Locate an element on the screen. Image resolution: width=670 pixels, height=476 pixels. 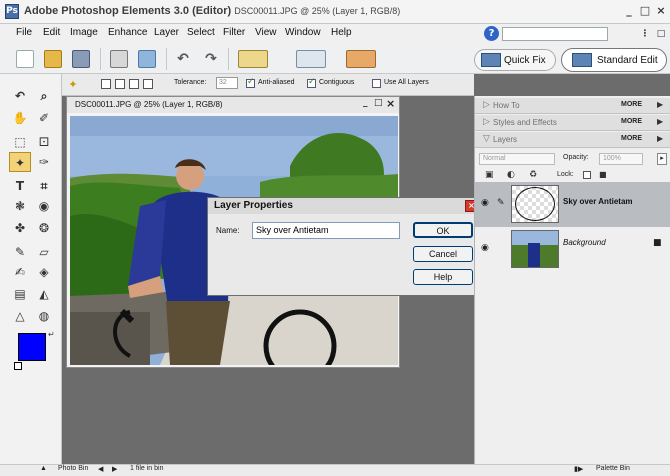
menu-enhance: Enhance is located at coordinates (127, 32).